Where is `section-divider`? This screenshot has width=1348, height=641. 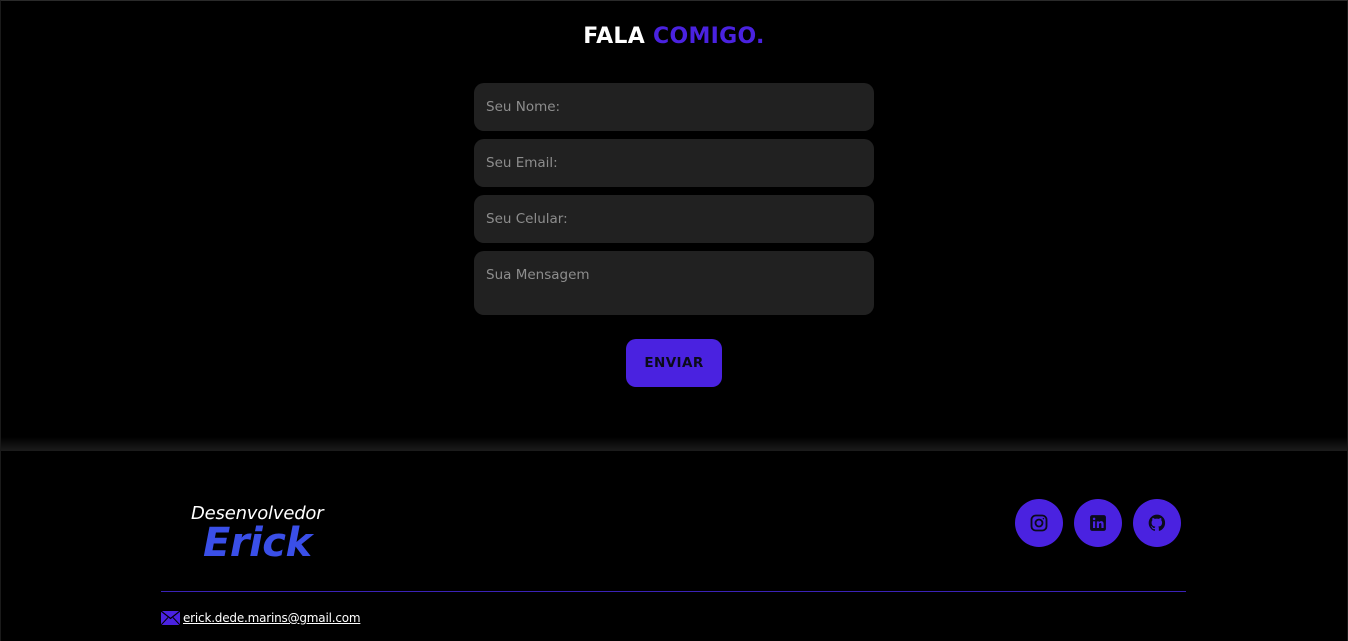 section-divider is located at coordinates (674, 444).